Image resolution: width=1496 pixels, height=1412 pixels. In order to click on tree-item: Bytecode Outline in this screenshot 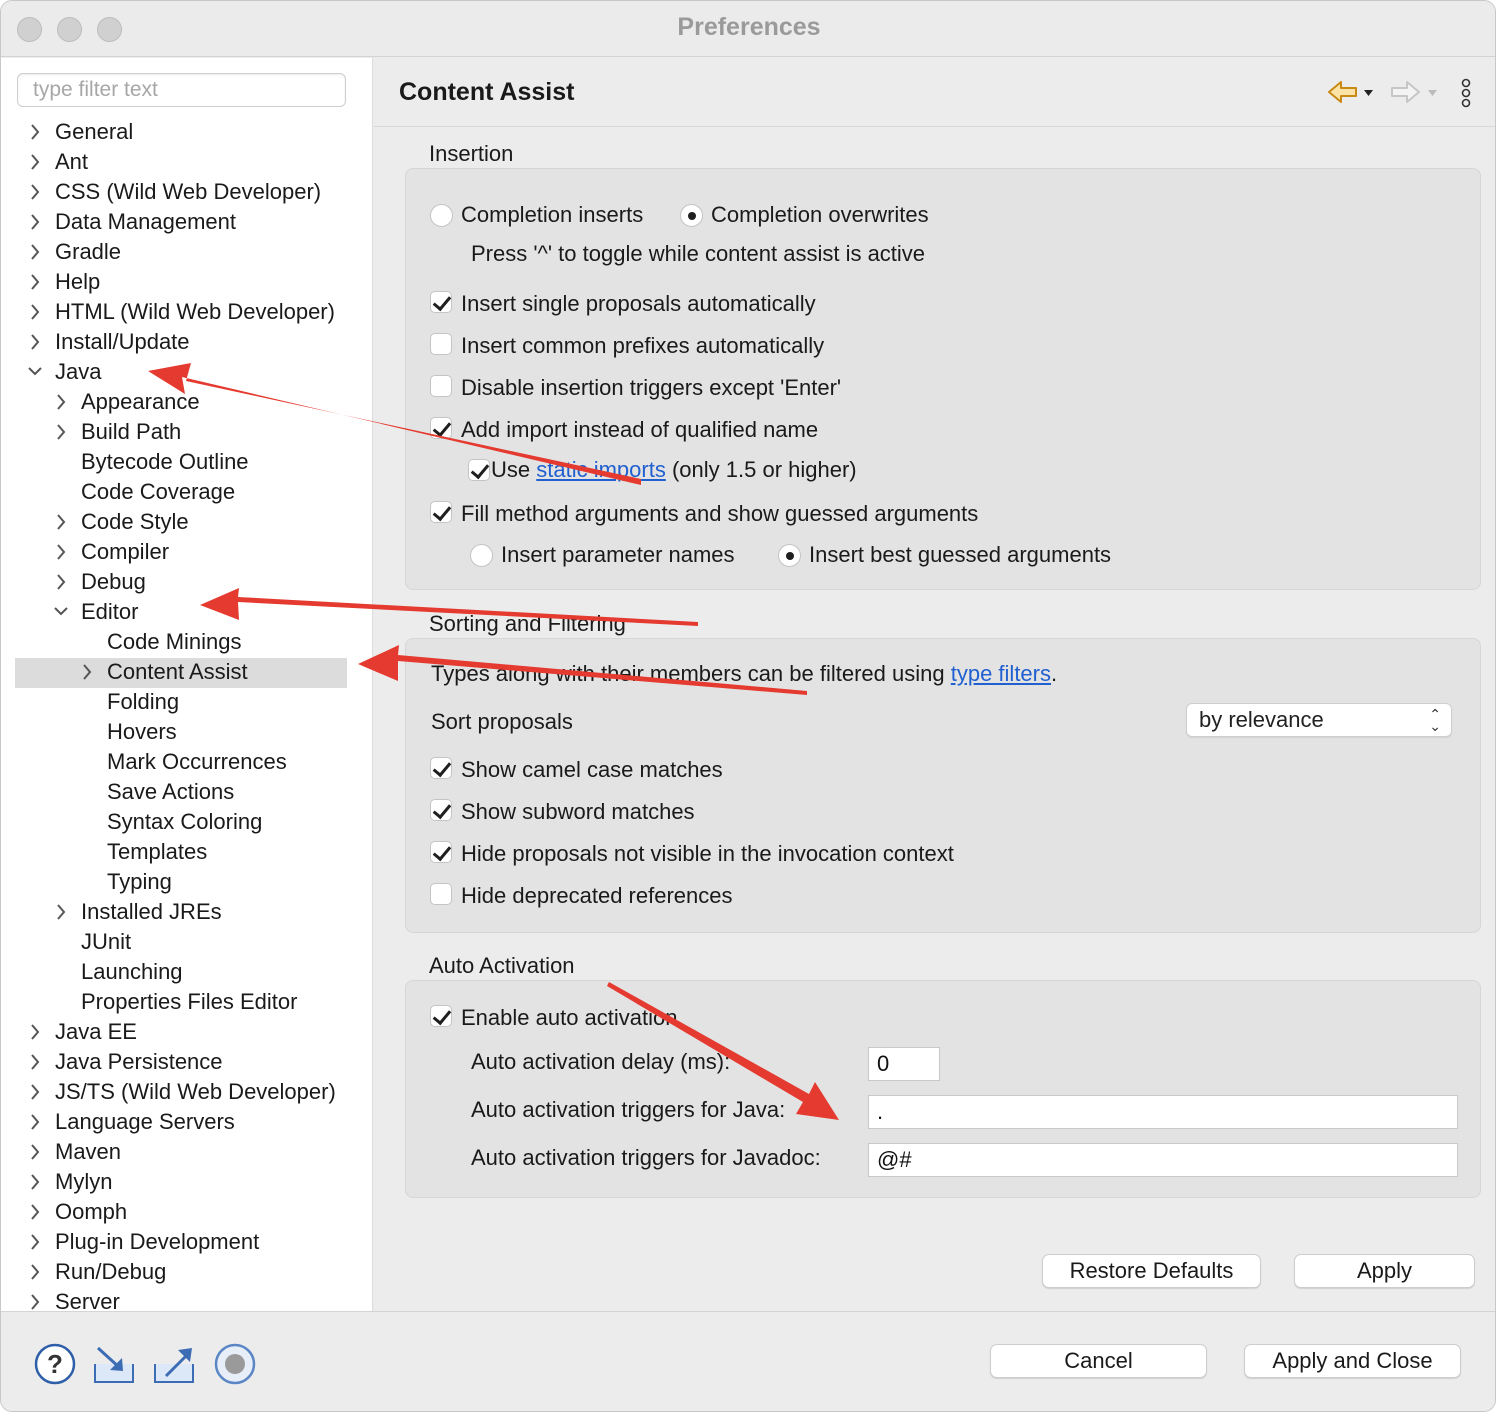, I will do `click(181, 463)`.